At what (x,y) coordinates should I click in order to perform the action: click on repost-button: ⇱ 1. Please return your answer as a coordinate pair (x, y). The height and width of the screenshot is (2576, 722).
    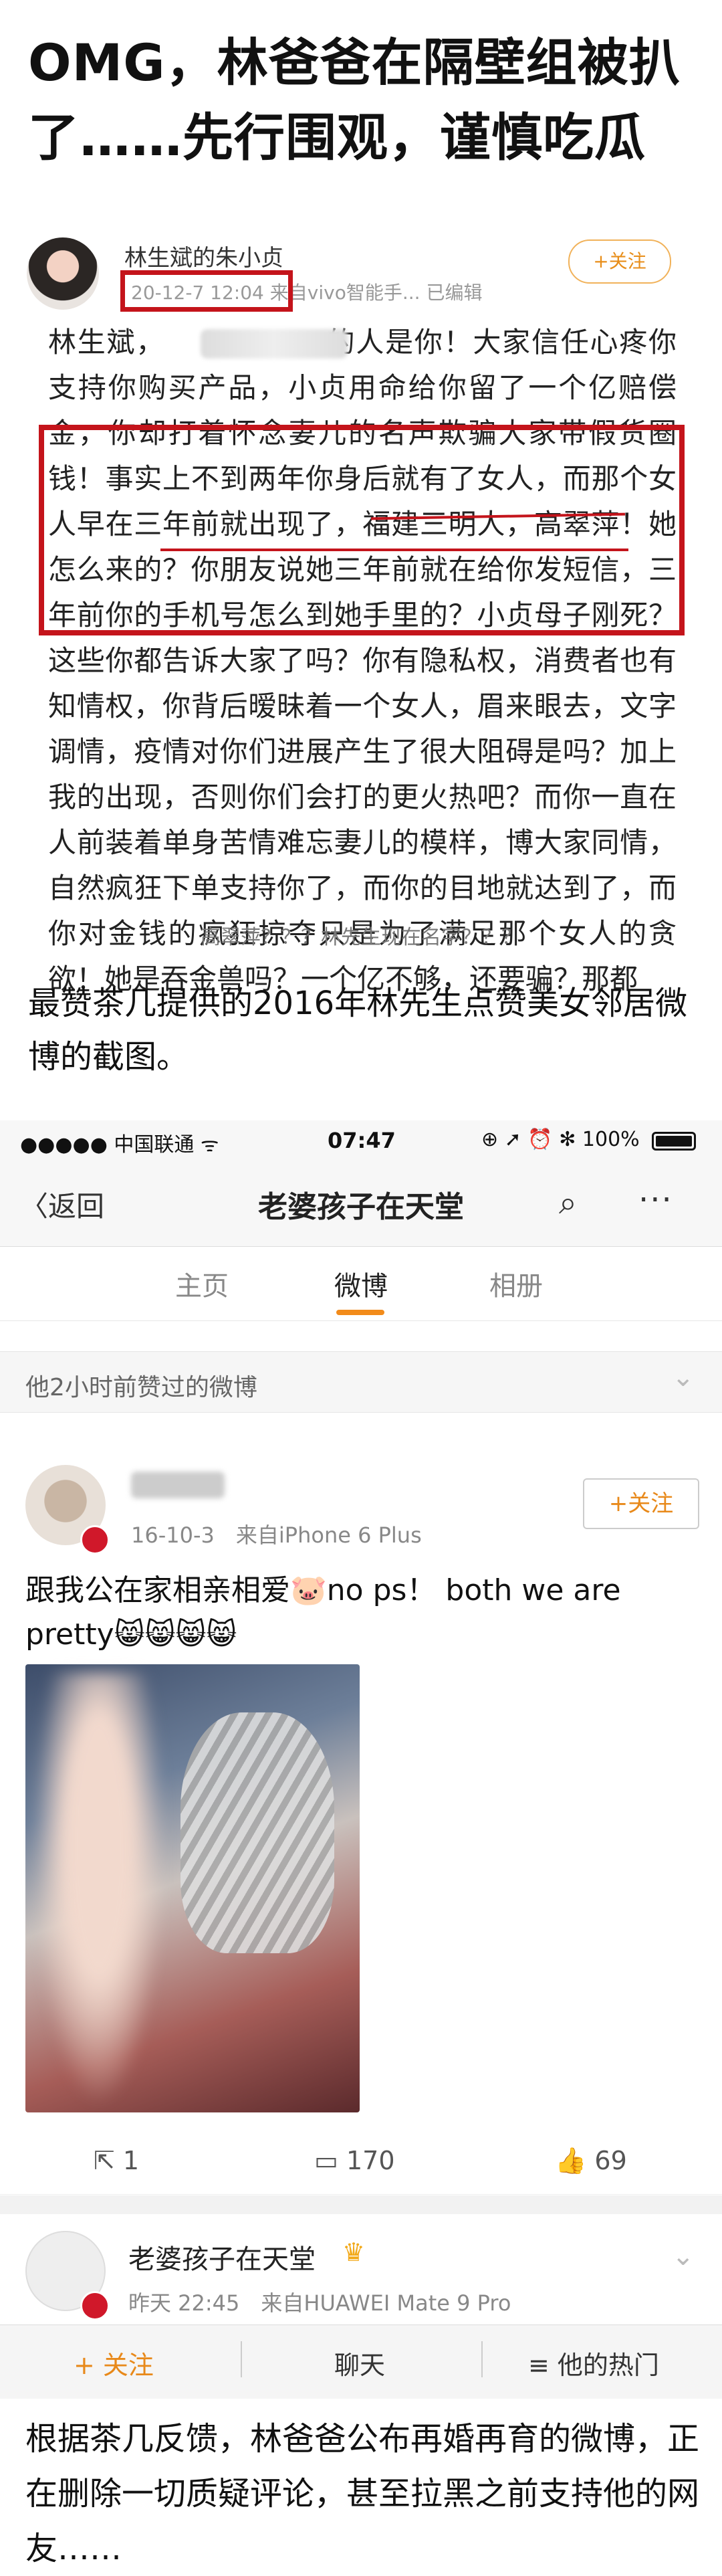
    Looking at the image, I should click on (116, 2160).